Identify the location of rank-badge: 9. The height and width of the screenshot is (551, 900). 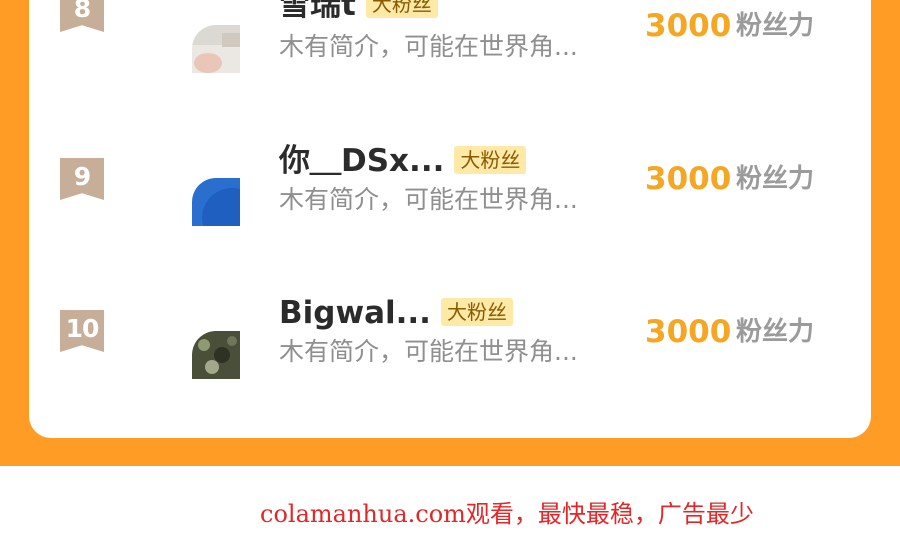
(82, 179).